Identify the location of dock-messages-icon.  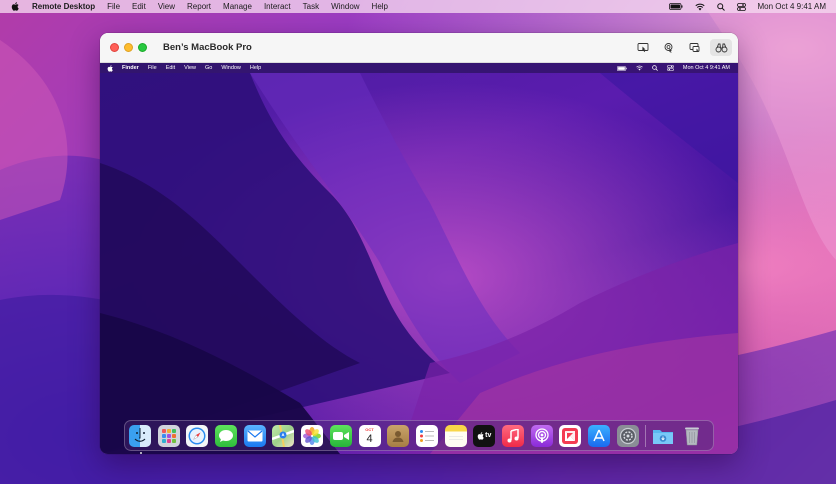
(226, 435).